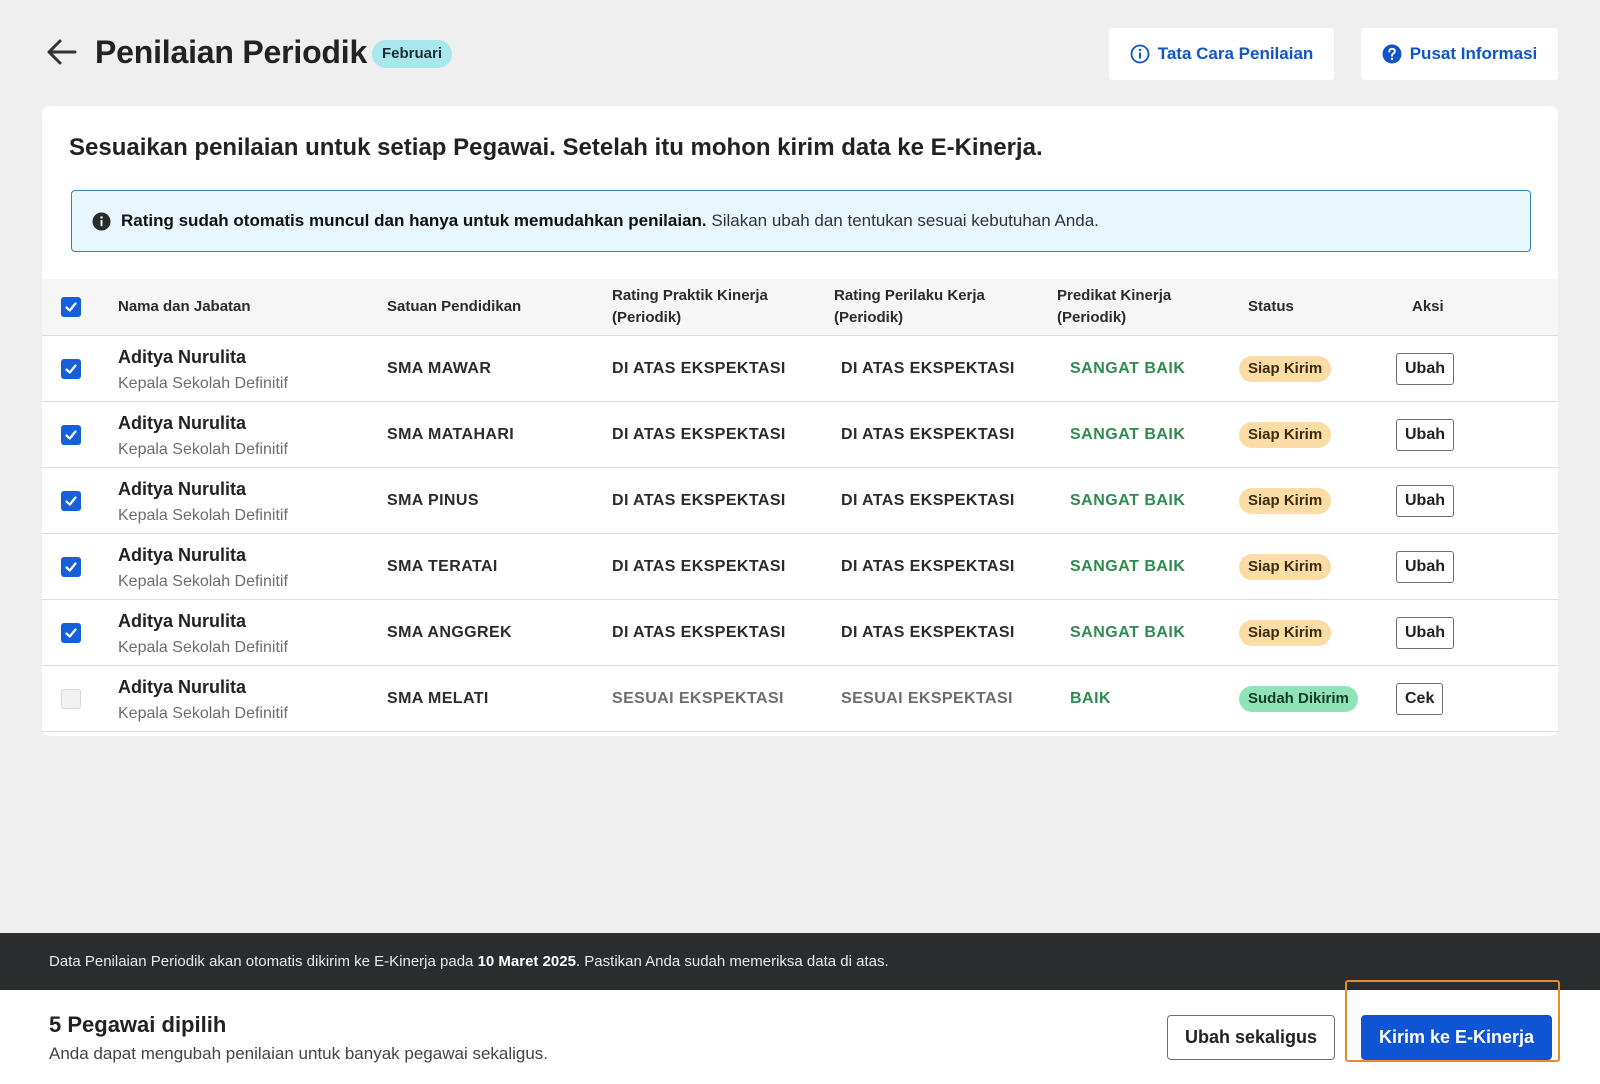  I want to click on tata-cara-penilaian-button: Tata Cara Penilaian, so click(1221, 54).